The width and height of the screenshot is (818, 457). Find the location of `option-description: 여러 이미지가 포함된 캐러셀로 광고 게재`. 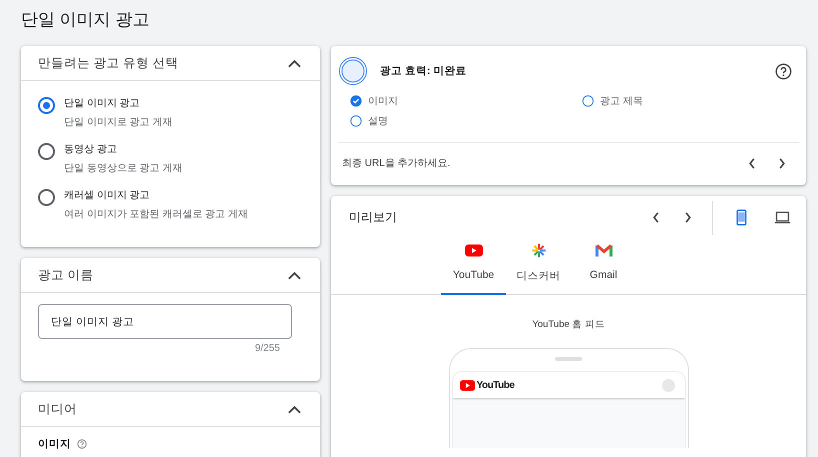

option-description: 여러 이미지가 포함된 캐러셀로 광고 게재 is located at coordinates (156, 214).